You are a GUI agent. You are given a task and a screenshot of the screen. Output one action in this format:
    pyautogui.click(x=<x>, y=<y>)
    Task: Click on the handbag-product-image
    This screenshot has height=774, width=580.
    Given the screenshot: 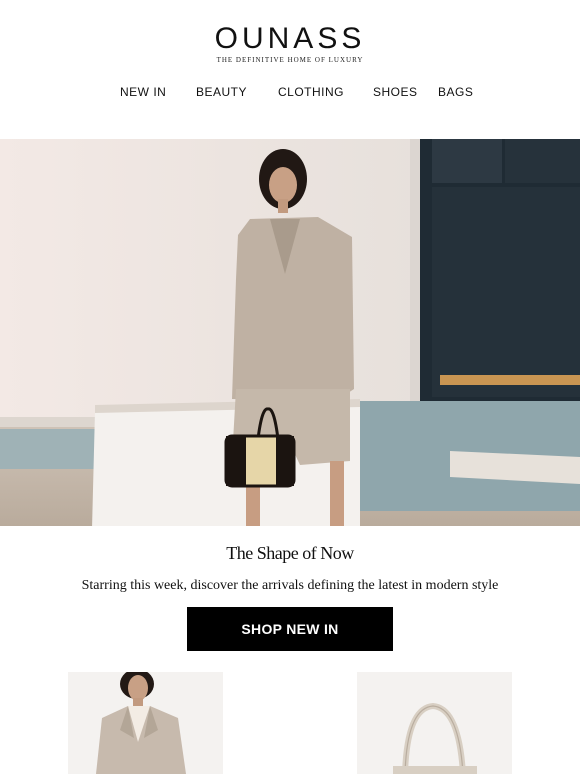 What is the action you would take?
    pyautogui.click(x=434, y=723)
    